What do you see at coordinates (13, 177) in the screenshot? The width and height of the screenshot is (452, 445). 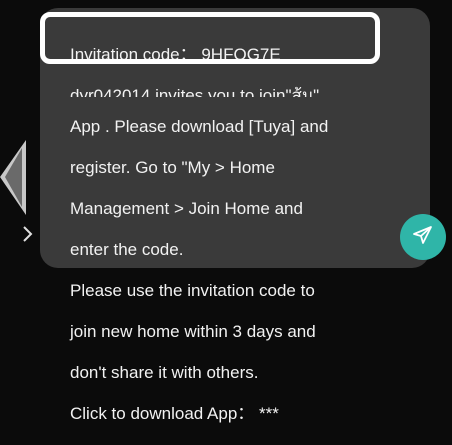 I see `arrow-left-icon` at bounding box center [13, 177].